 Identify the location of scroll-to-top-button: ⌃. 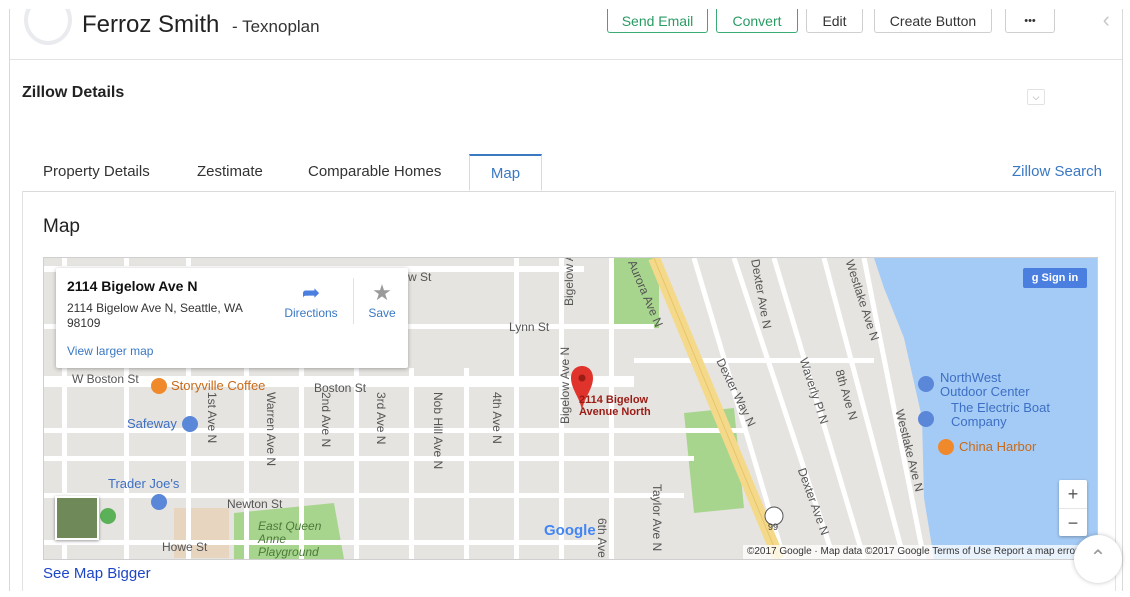
(1098, 559).